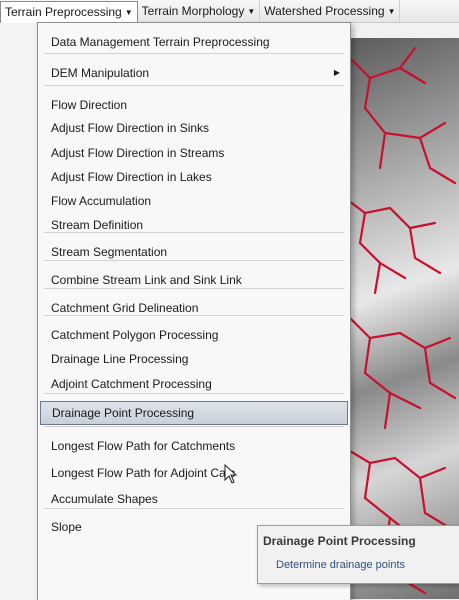  I want to click on menubar-item-terrain-morphology: Terrain Morphology ▼, so click(199, 11).